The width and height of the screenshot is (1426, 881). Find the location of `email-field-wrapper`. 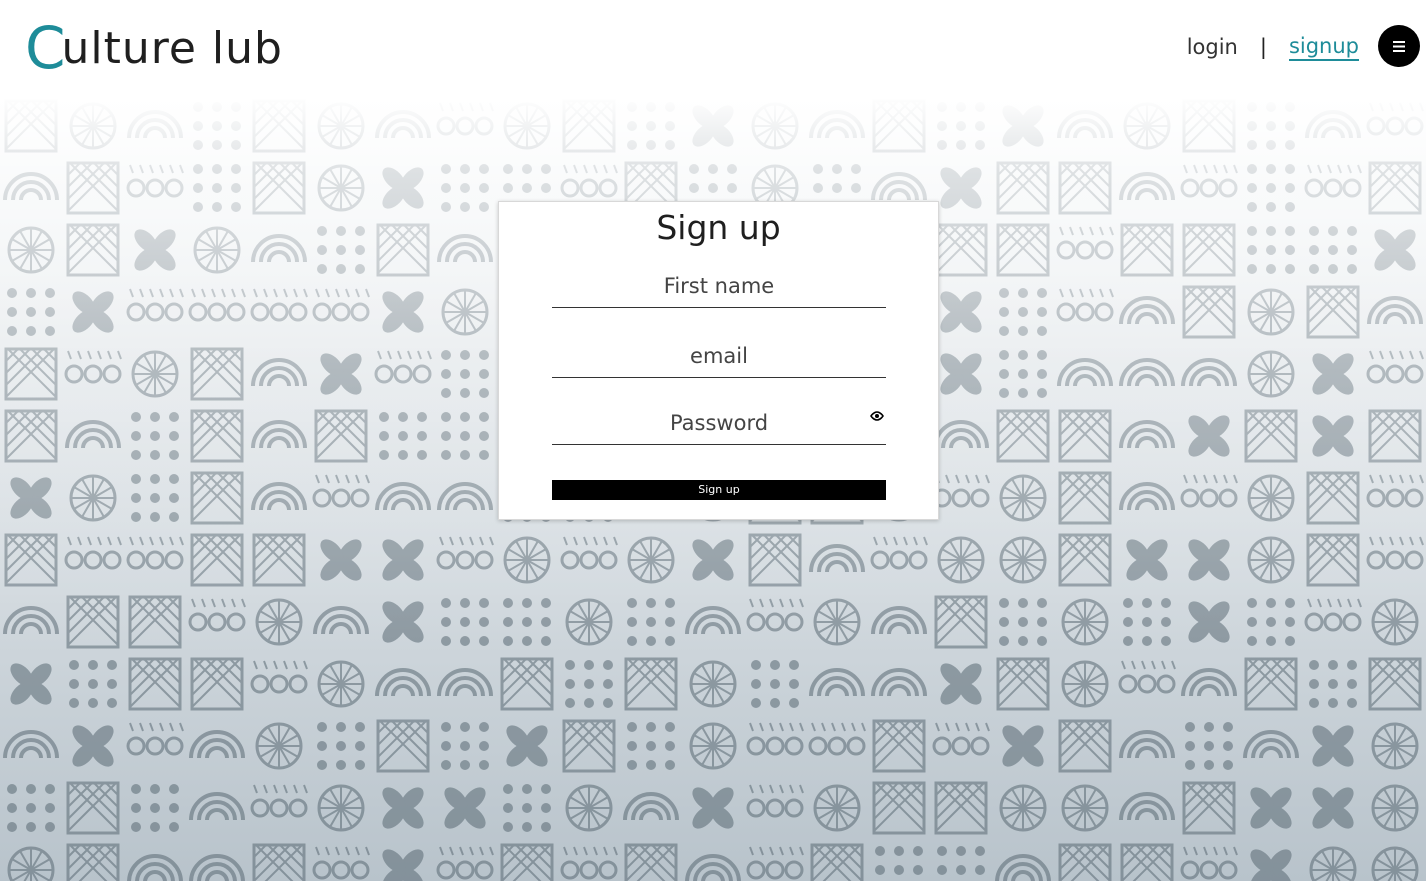

email-field-wrapper is located at coordinates (719, 357).